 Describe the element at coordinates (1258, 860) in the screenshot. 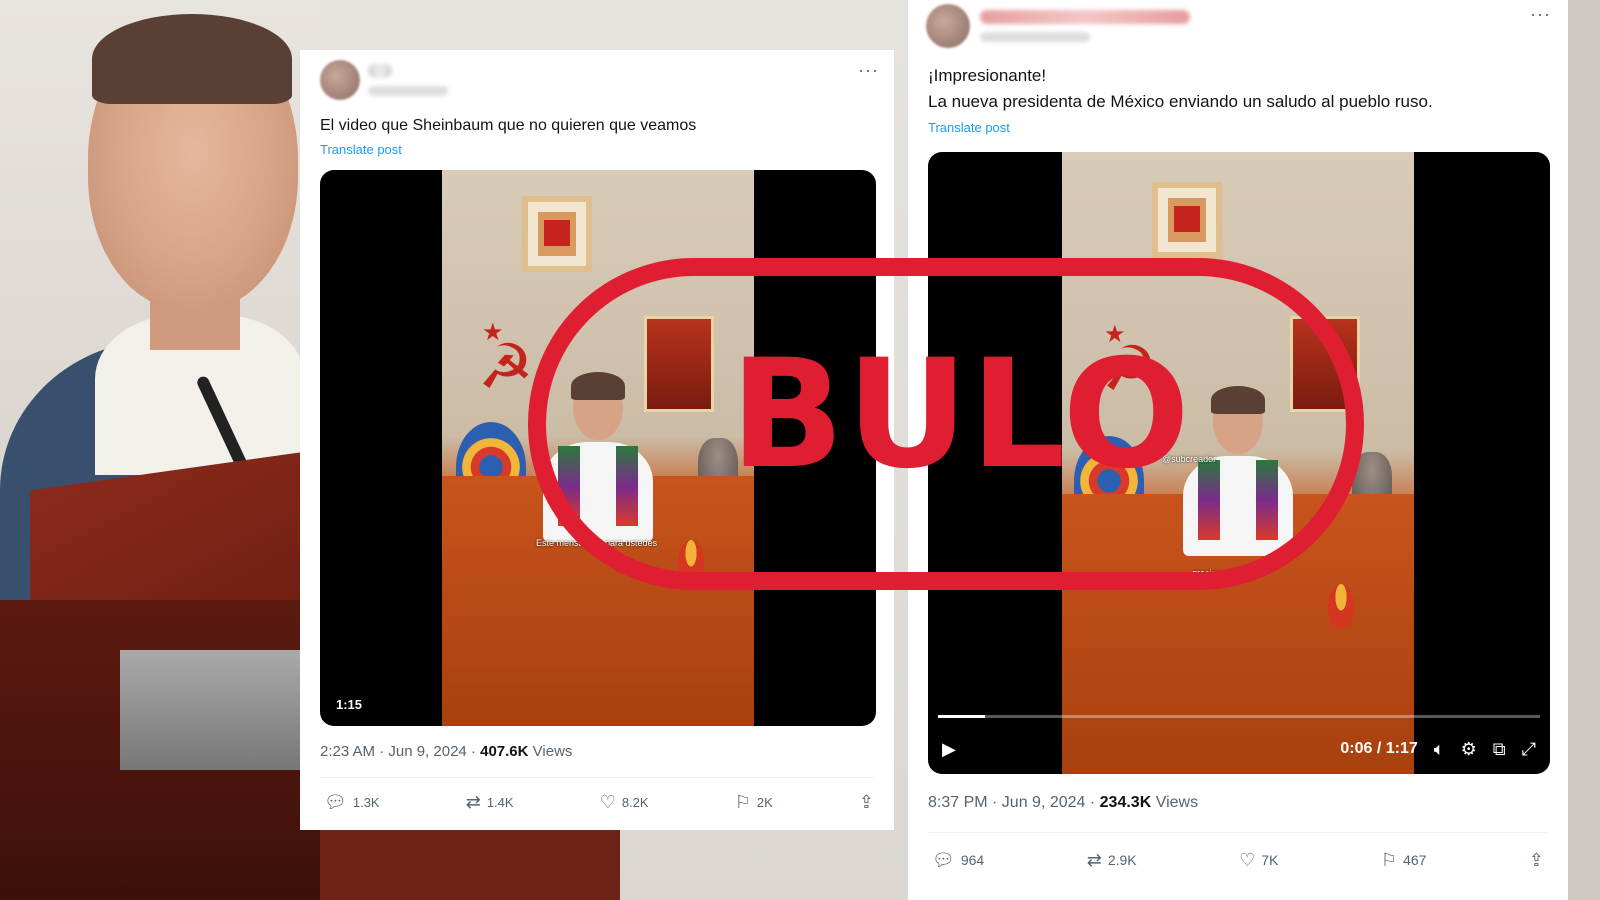

I see `like-button: ♡ 7K` at that location.